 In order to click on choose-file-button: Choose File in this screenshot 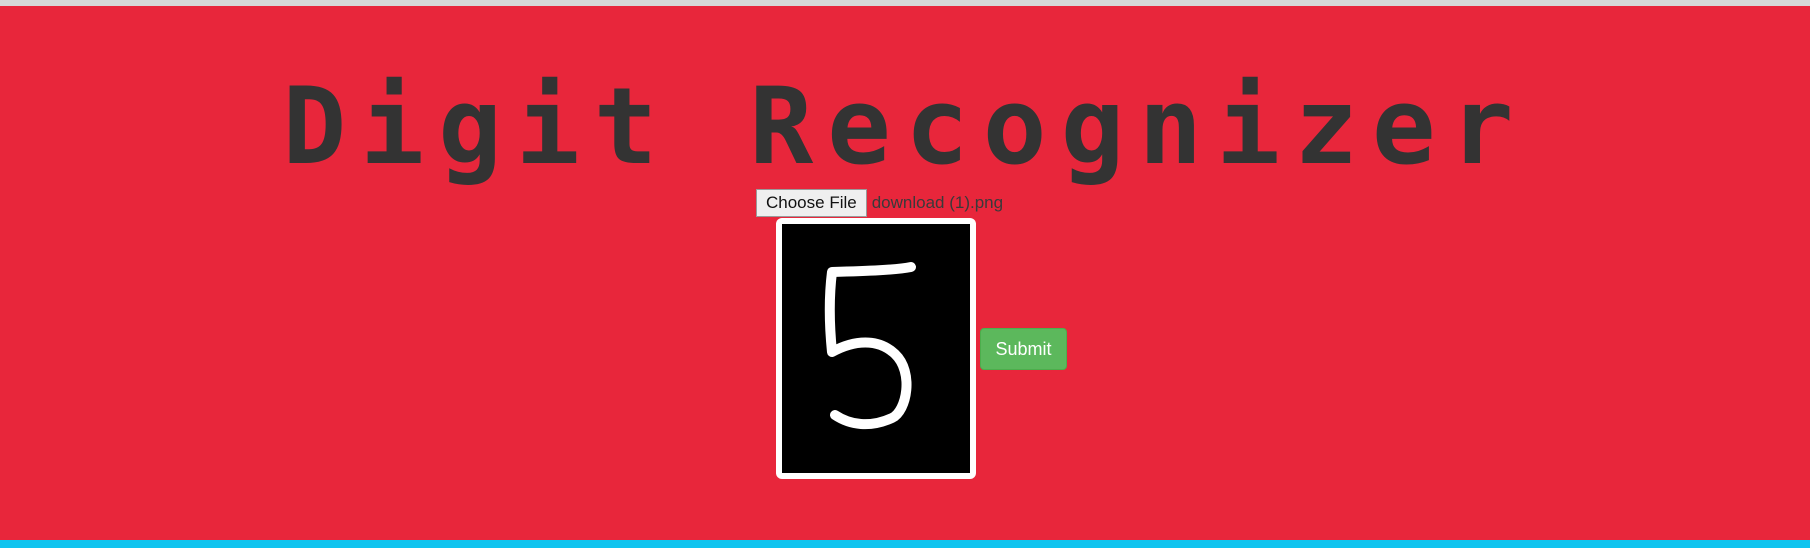, I will do `click(811, 203)`.